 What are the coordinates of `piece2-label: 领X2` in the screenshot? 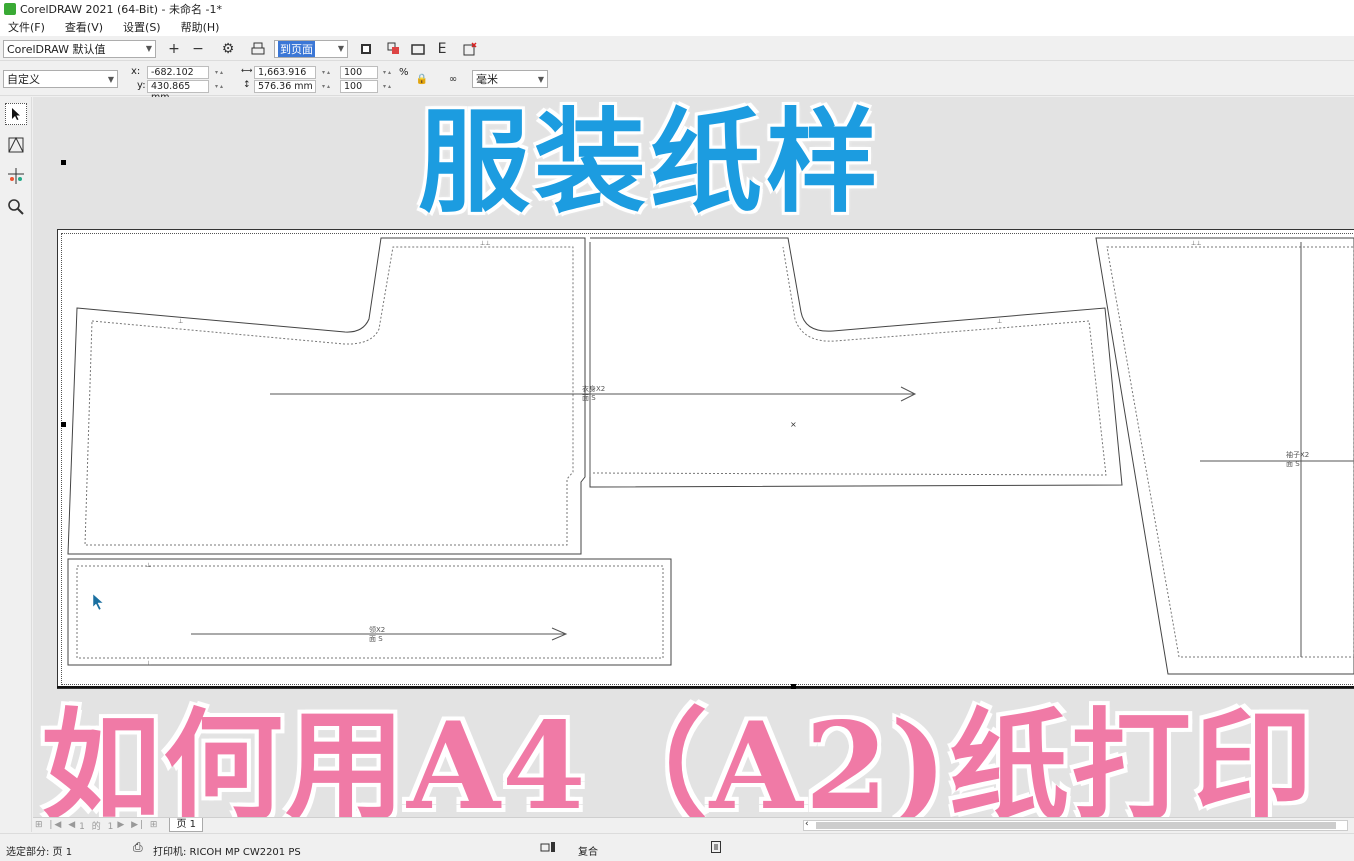 It's located at (377, 629).